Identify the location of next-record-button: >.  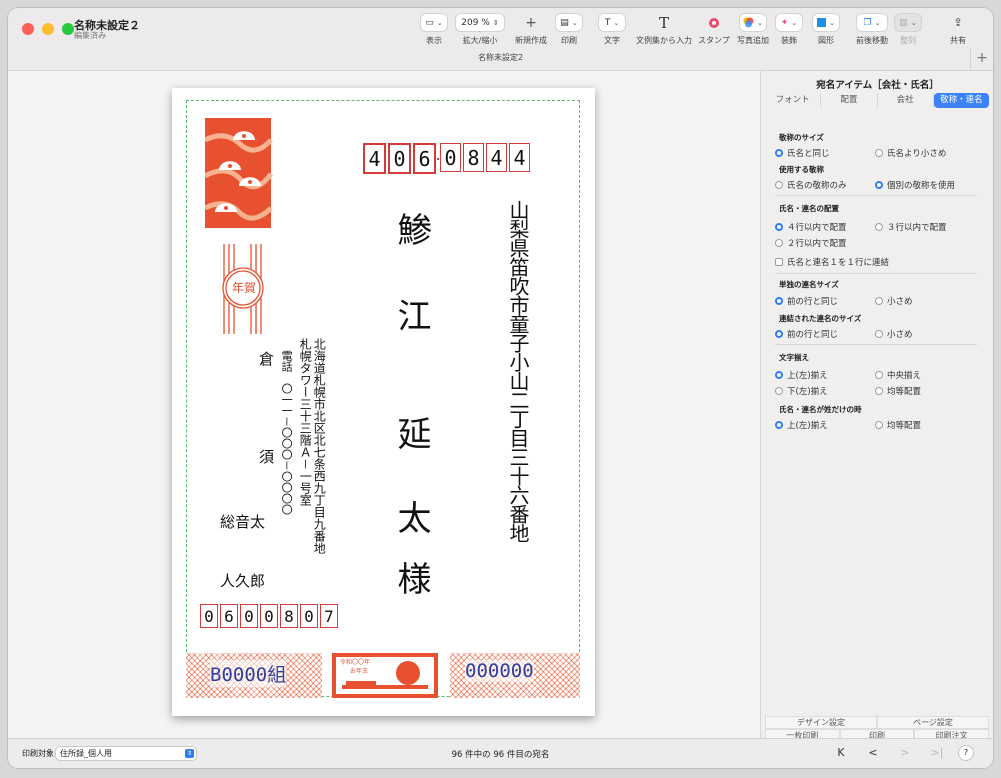
(905, 752).